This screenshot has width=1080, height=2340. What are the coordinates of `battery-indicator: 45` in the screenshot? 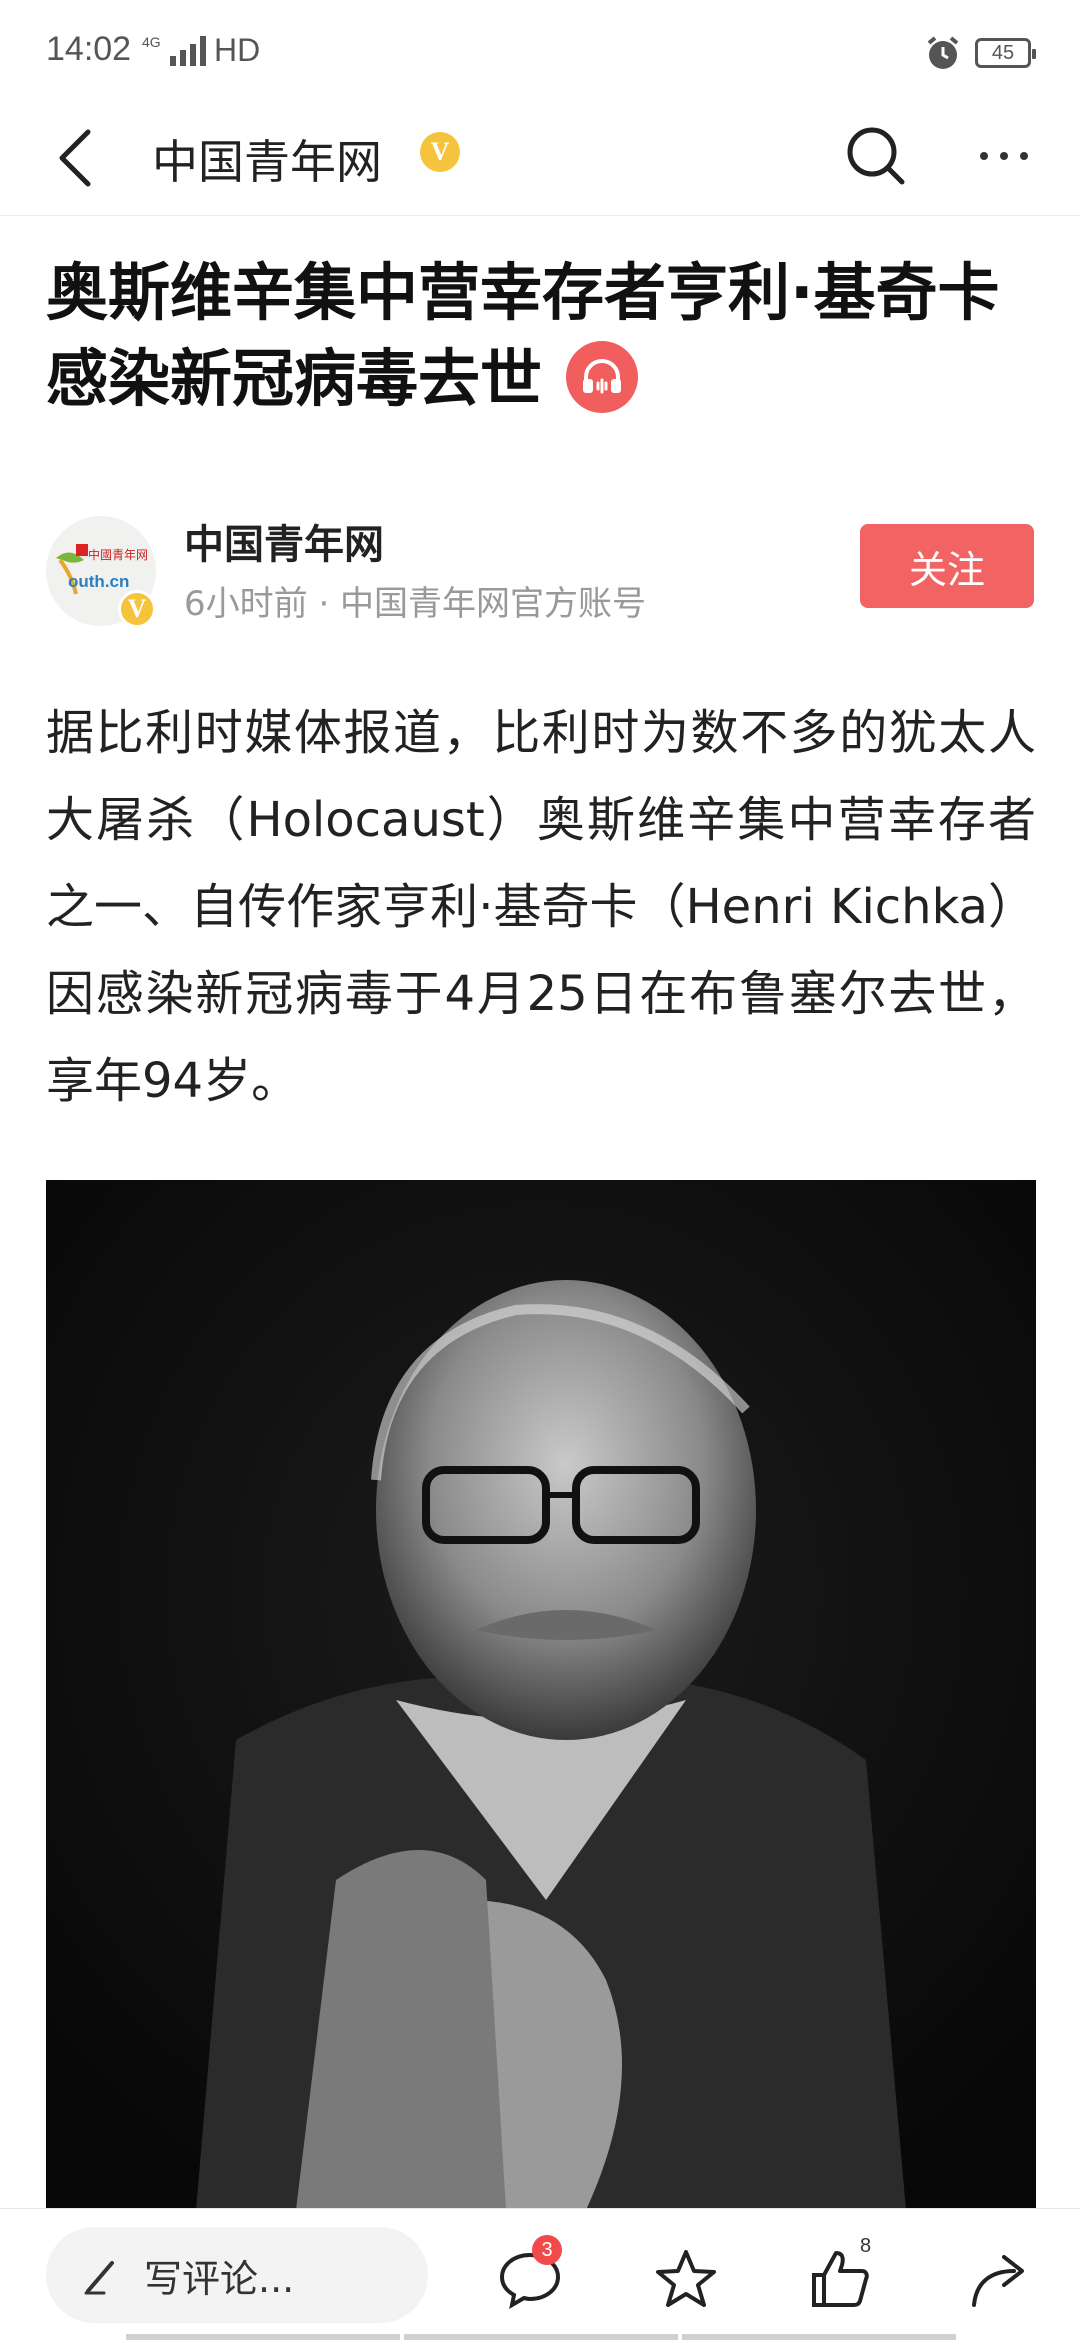 It's located at (1005, 53).